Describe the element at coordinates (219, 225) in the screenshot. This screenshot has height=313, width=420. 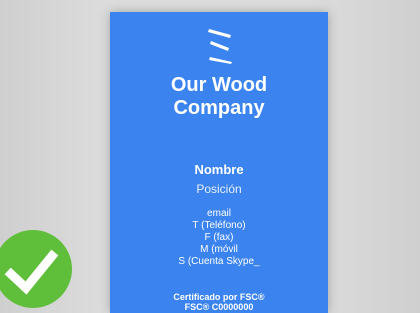
I see `contact-phone: T (Teléfono)` at that location.